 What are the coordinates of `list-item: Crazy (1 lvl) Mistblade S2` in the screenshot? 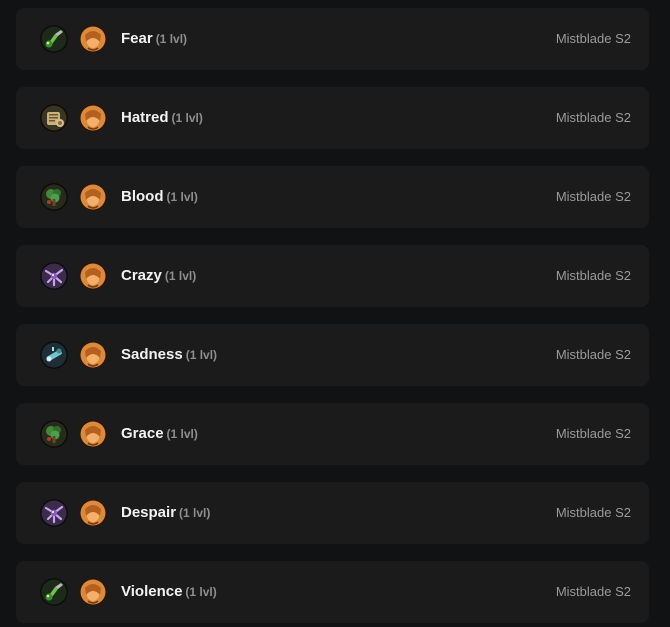 It's located at (332, 276).